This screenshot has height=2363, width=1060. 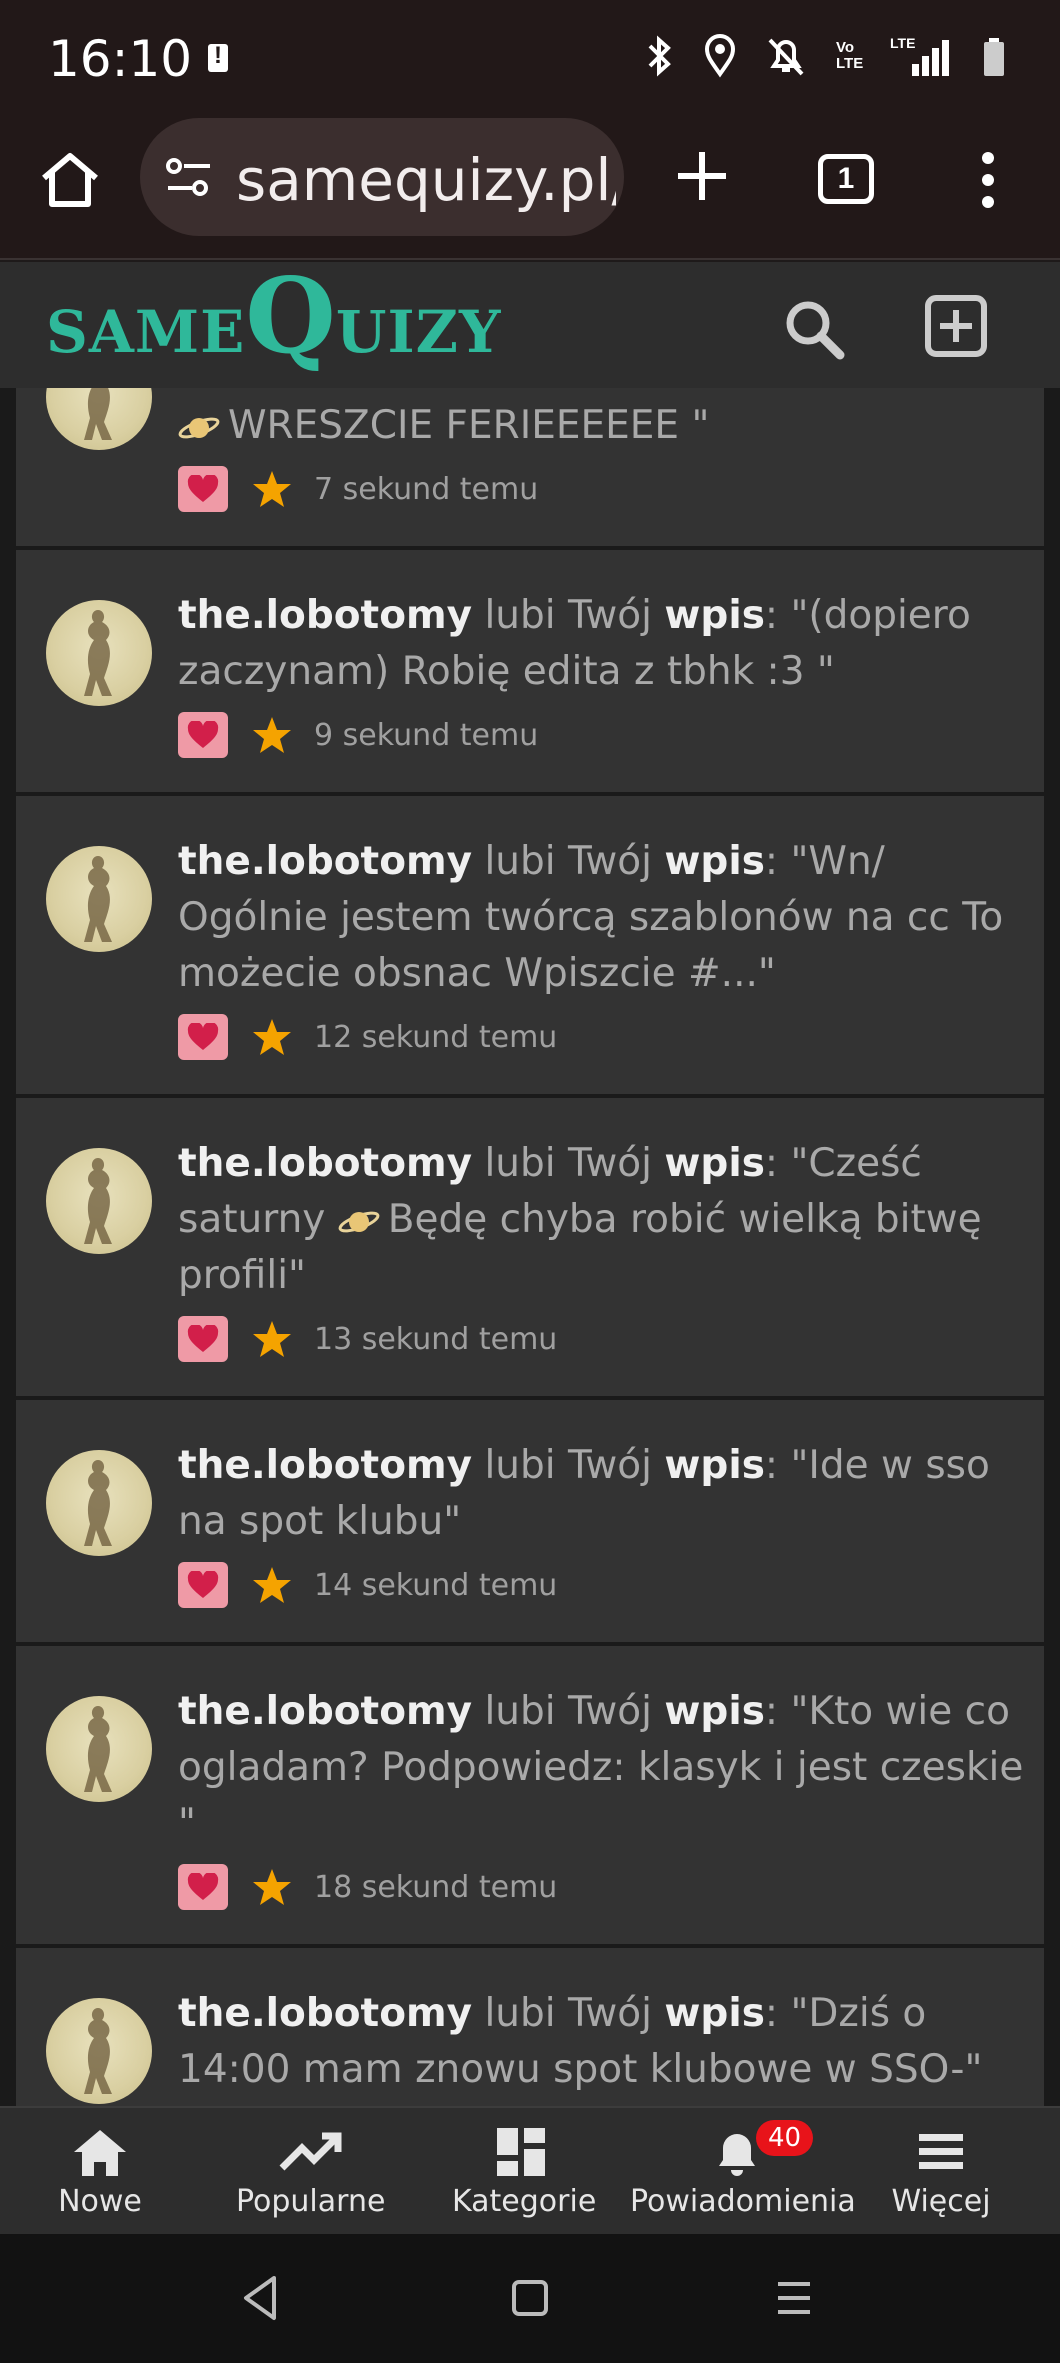 What do you see at coordinates (530, 59) in the screenshot?
I see `status-bar: 16:10 Vo LTE LTE` at bounding box center [530, 59].